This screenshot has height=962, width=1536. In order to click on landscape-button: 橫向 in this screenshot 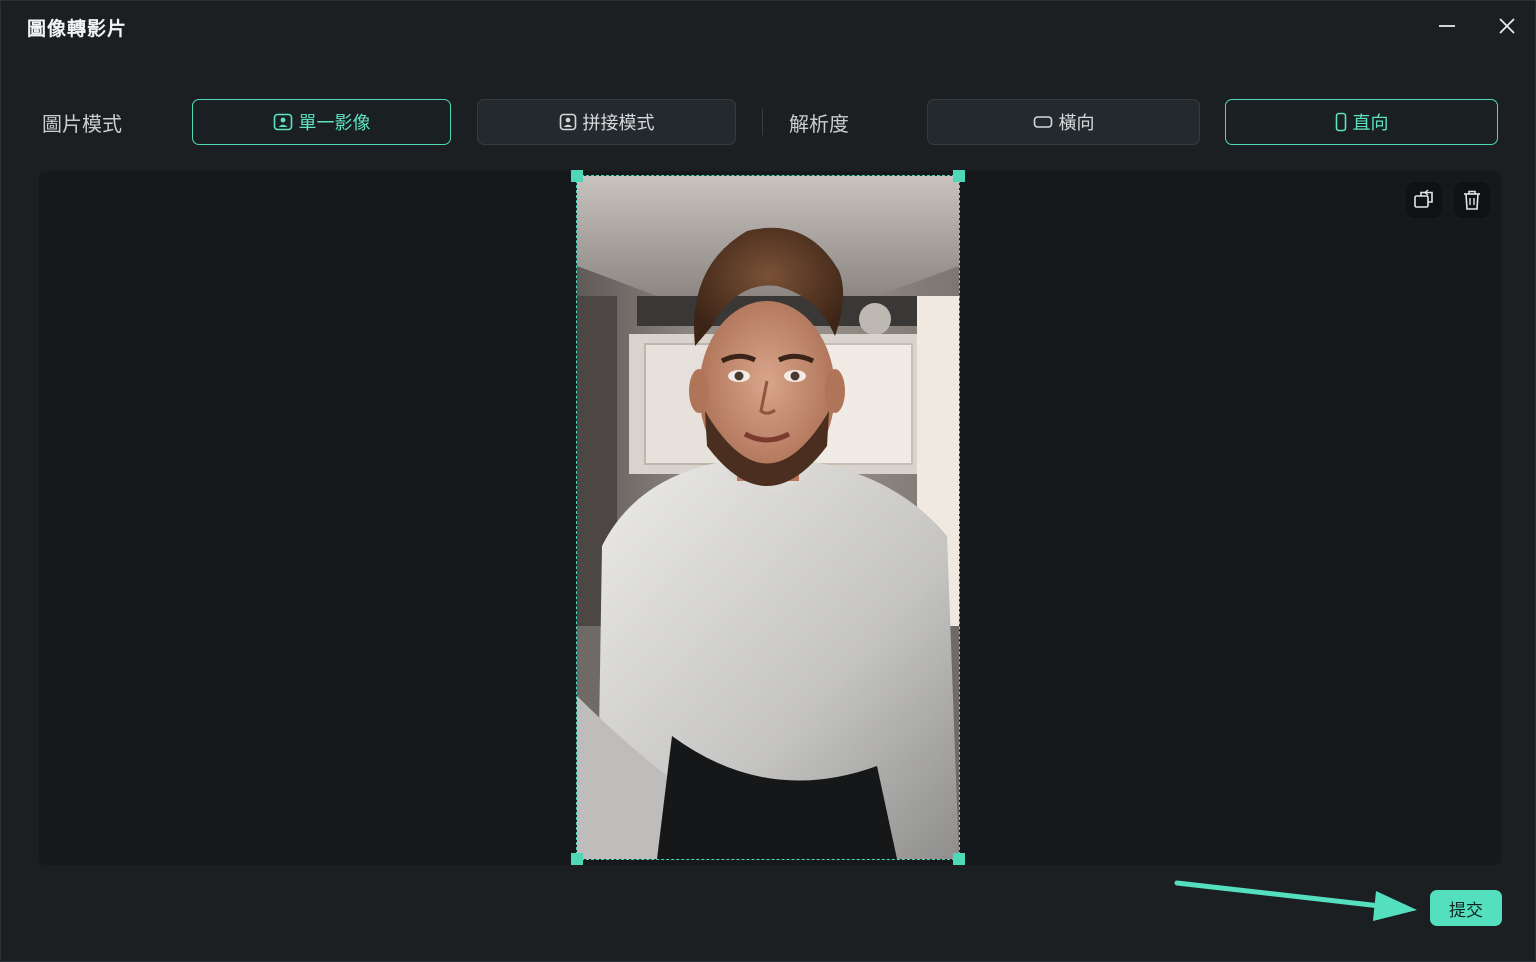, I will do `click(1063, 122)`.